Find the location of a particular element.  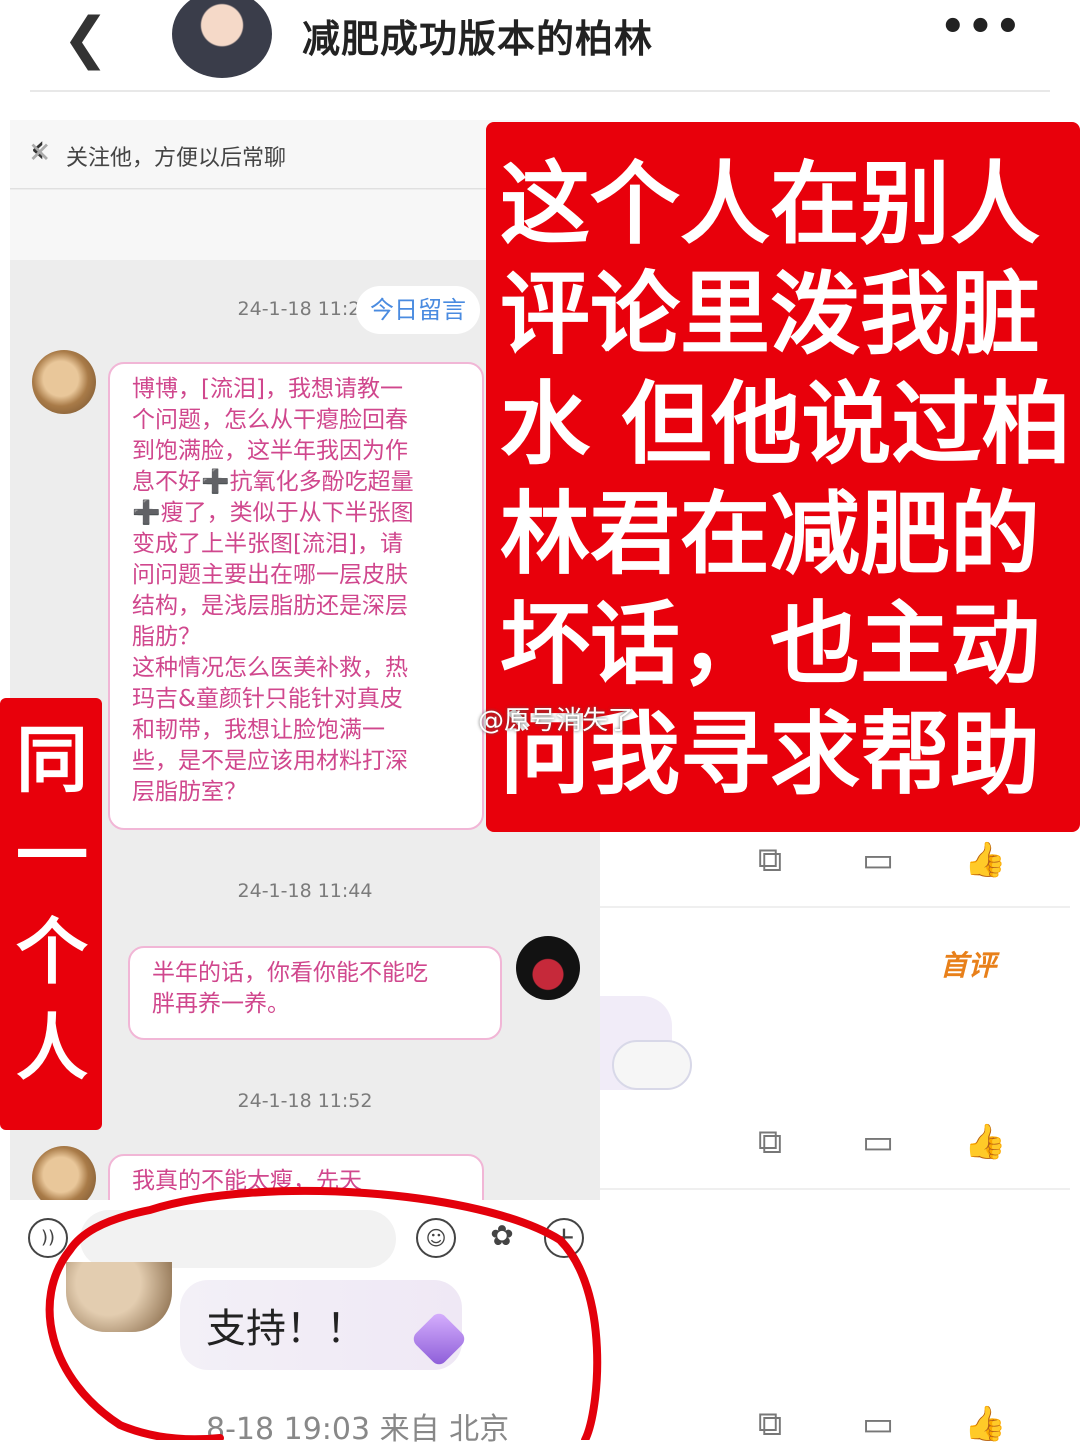

annotation-char: 人 is located at coordinates (51, 1048).